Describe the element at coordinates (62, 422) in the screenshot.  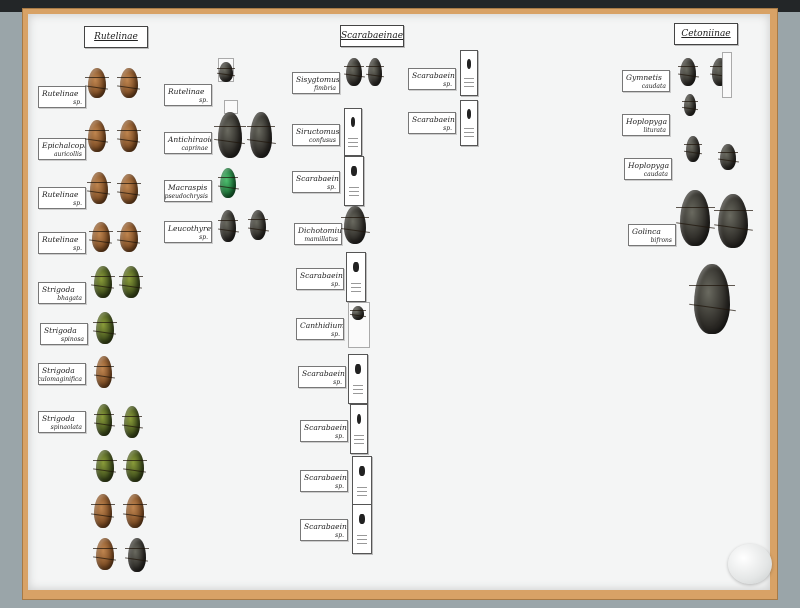
I see `specimen-label: Strigoda spinaolata` at that location.